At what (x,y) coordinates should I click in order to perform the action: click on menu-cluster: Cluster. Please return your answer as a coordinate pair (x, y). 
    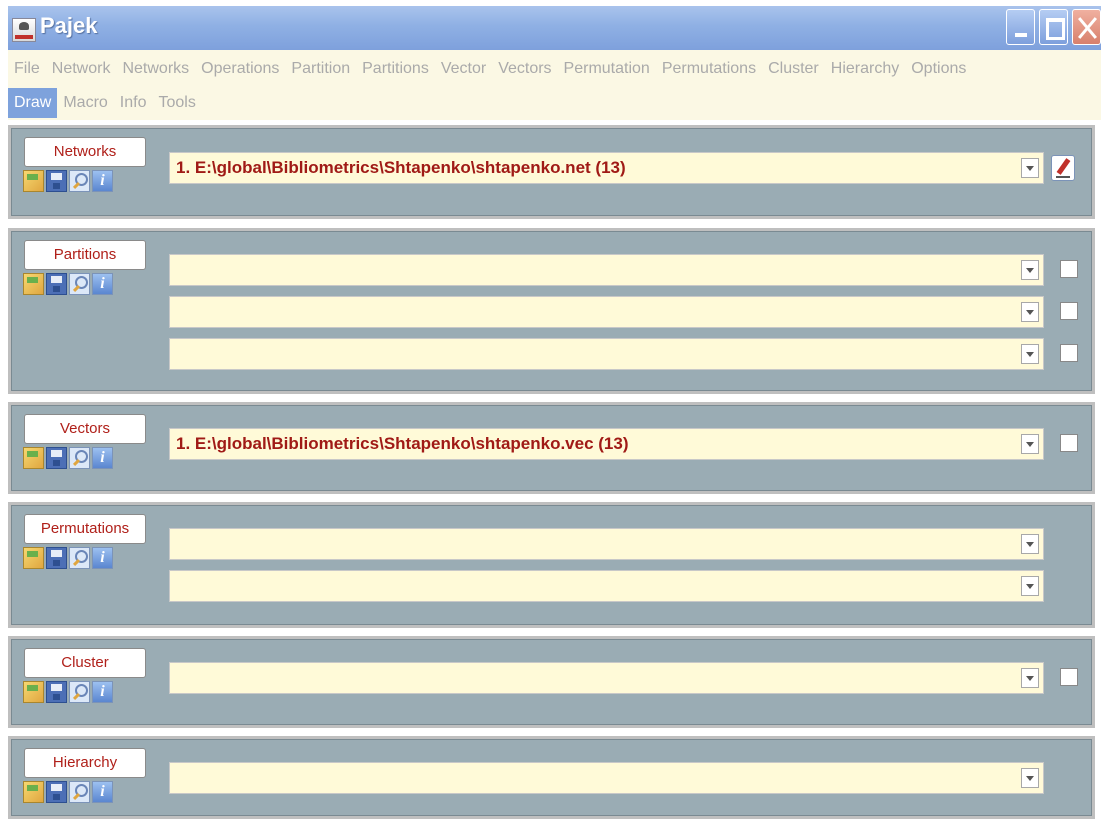
    Looking at the image, I should click on (793, 69).